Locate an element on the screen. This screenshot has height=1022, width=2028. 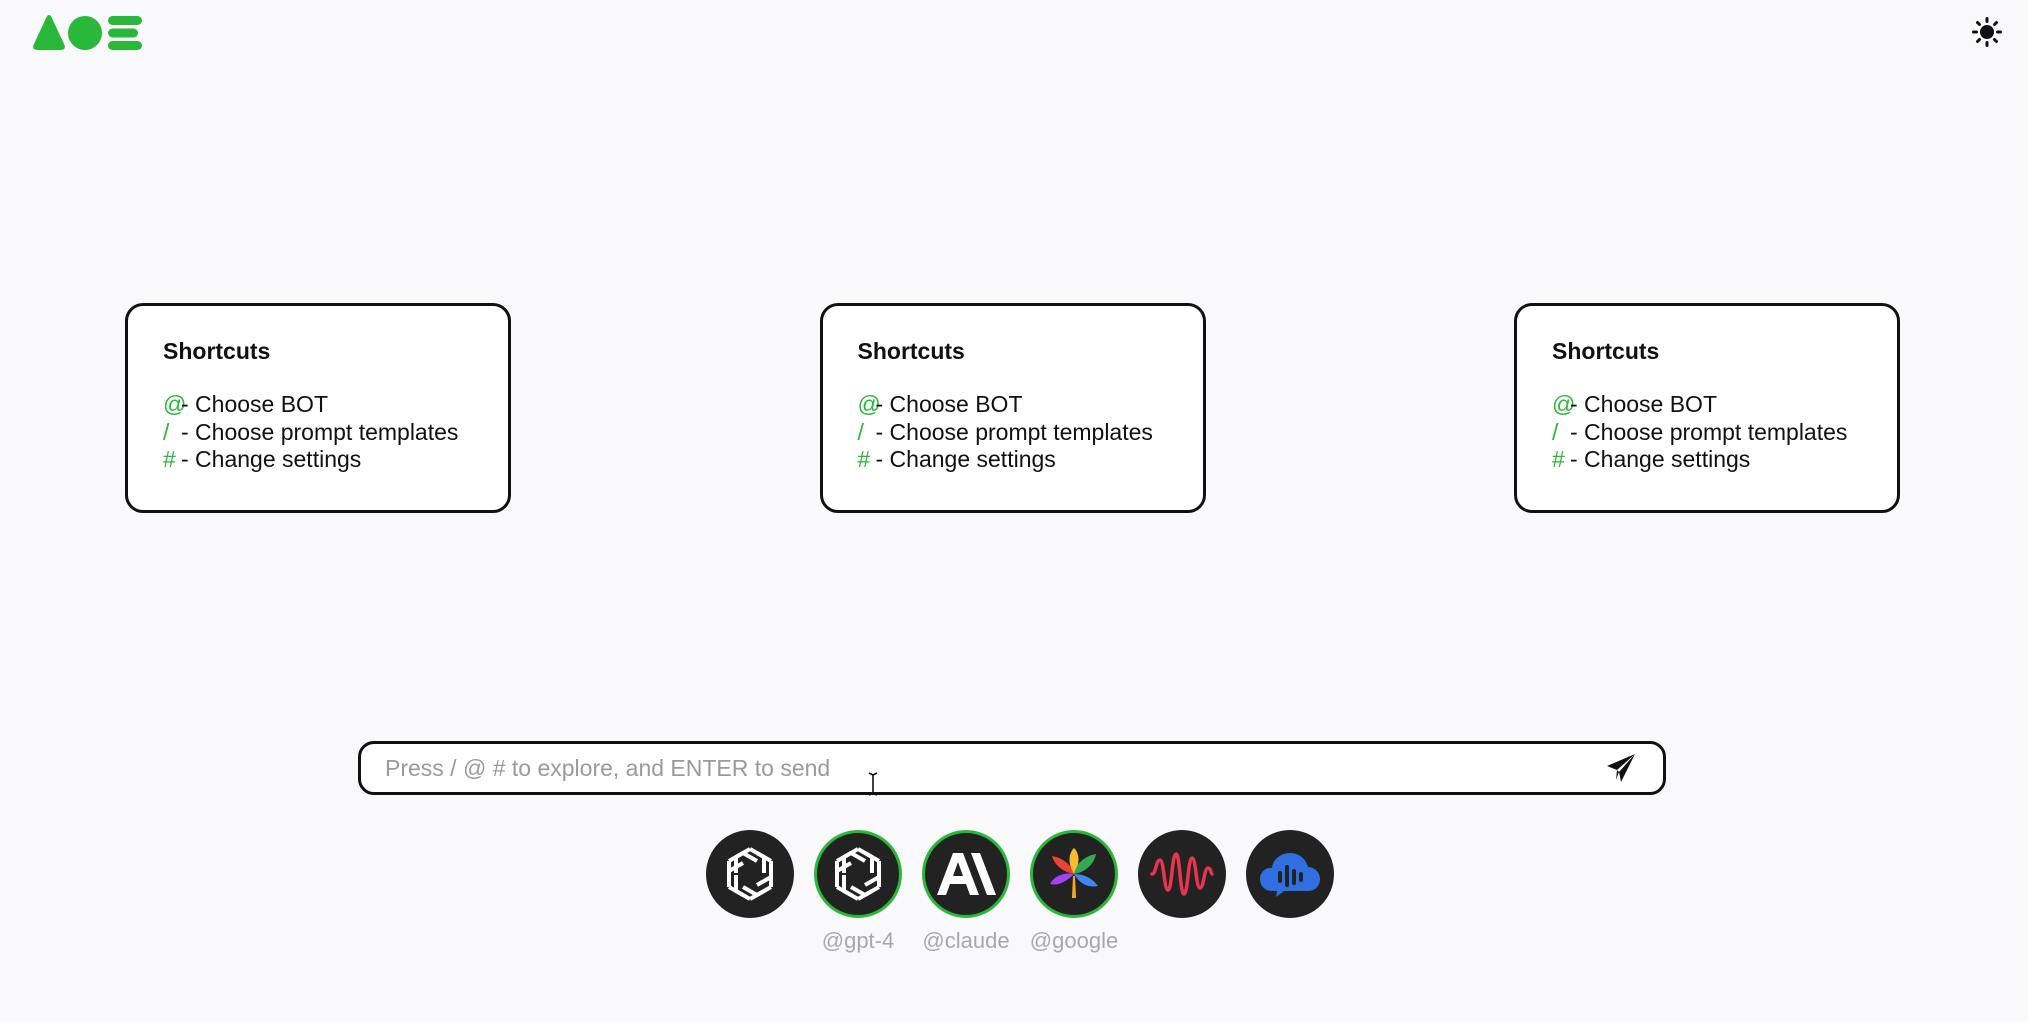
composer is located at coordinates (1012, 768).